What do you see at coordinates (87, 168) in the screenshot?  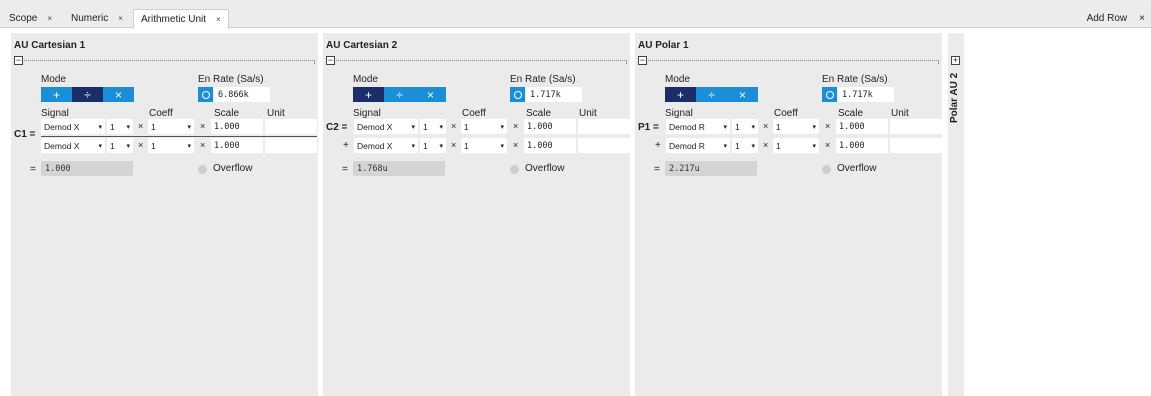 I see `result-value: 1.000` at bounding box center [87, 168].